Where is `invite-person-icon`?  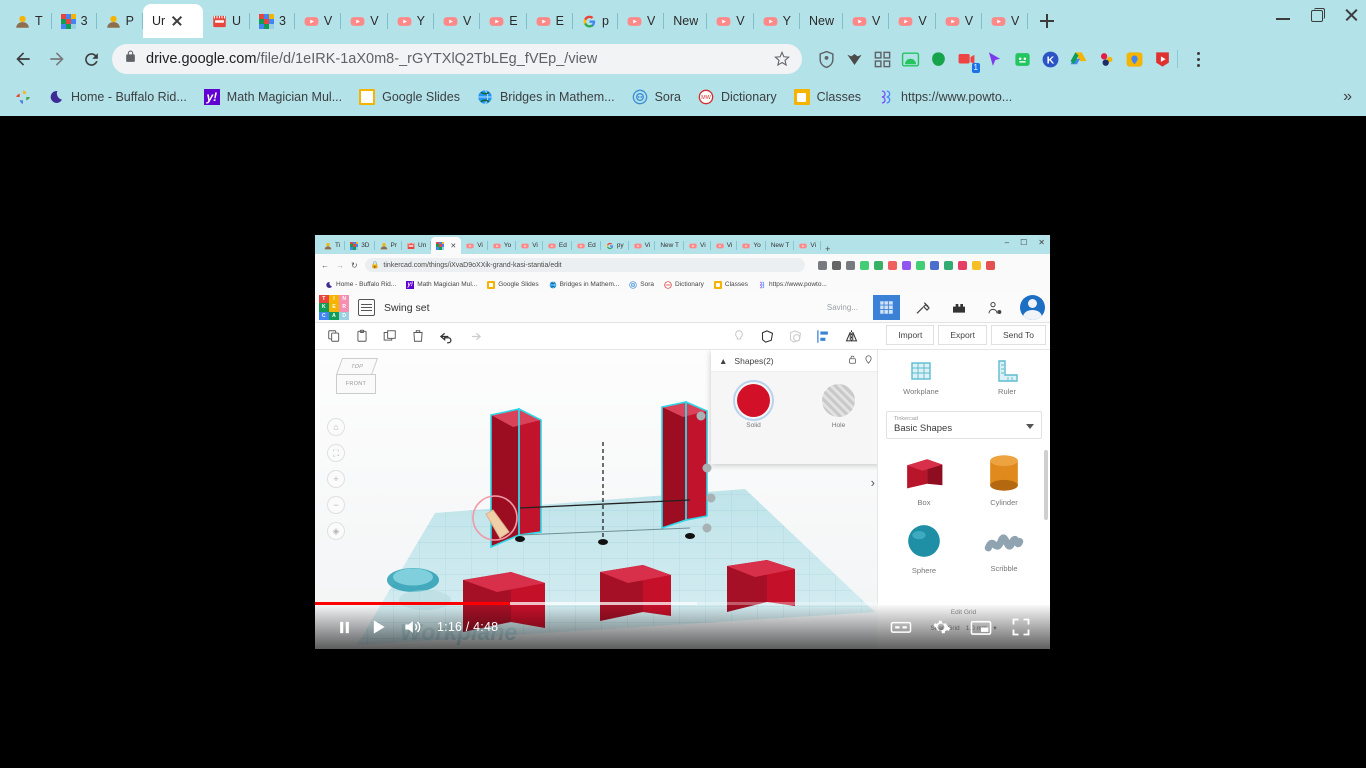
invite-person-icon is located at coordinates (994, 307).